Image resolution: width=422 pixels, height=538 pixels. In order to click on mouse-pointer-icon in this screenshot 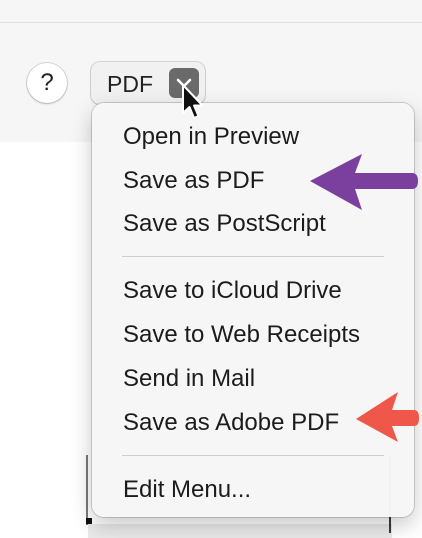, I will do `click(193, 101)`.